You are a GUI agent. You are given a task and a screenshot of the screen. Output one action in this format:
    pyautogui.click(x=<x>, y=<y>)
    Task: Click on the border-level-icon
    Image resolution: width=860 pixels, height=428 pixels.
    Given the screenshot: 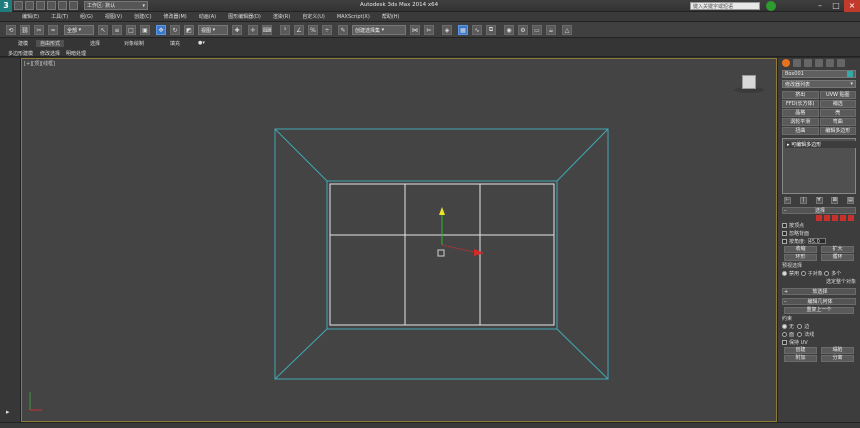 What is the action you would take?
    pyautogui.click(x=835, y=218)
    